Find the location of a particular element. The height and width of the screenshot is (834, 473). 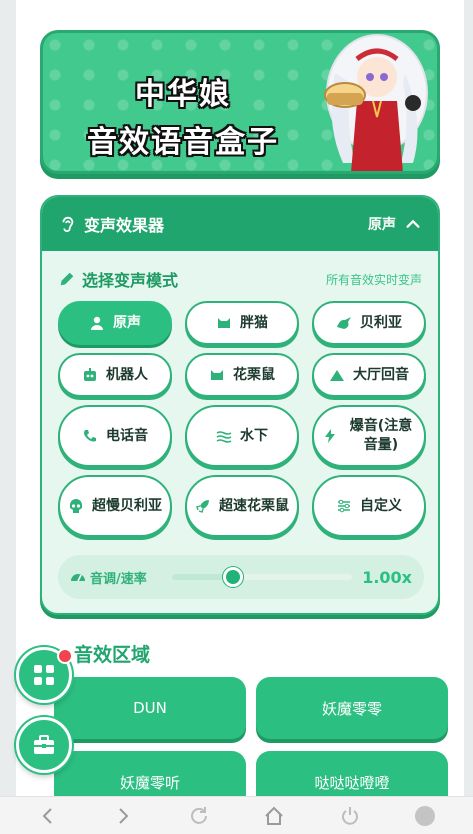

voice-mode-label: 原声 is located at coordinates (127, 322).